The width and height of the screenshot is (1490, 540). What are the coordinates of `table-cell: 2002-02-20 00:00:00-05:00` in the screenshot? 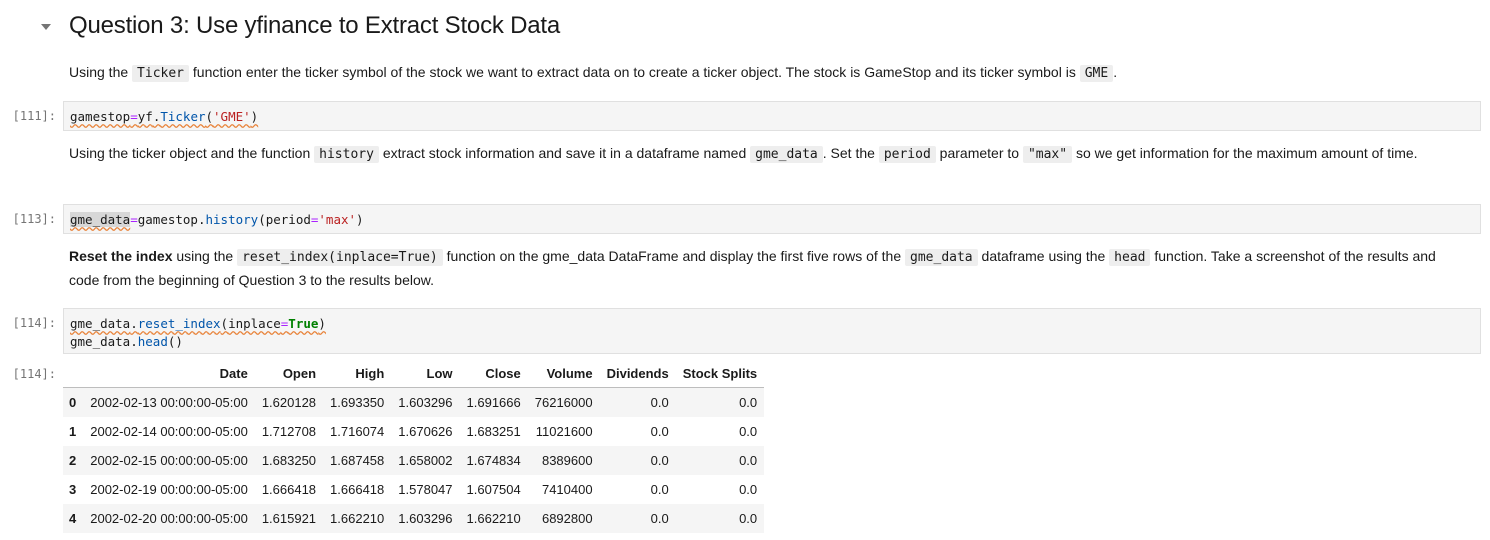 It's located at (169, 518).